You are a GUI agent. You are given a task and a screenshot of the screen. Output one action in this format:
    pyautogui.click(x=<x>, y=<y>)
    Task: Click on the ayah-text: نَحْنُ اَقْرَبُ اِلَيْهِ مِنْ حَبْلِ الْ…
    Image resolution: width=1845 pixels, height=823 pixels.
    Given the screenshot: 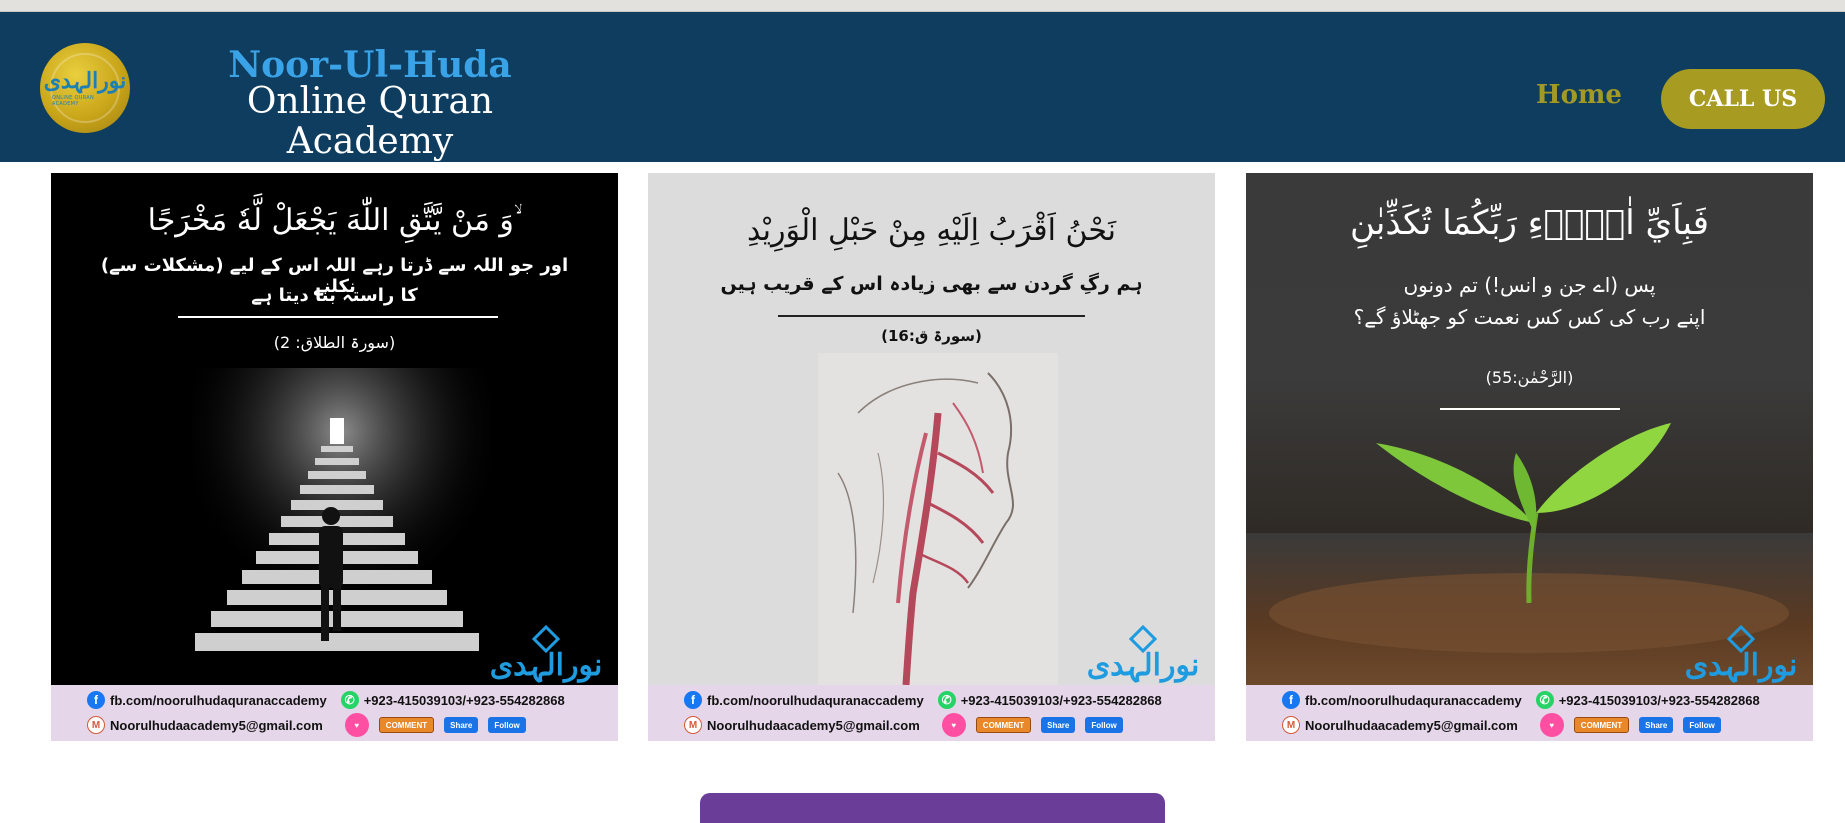 What is the action you would take?
    pyautogui.click(x=931, y=230)
    